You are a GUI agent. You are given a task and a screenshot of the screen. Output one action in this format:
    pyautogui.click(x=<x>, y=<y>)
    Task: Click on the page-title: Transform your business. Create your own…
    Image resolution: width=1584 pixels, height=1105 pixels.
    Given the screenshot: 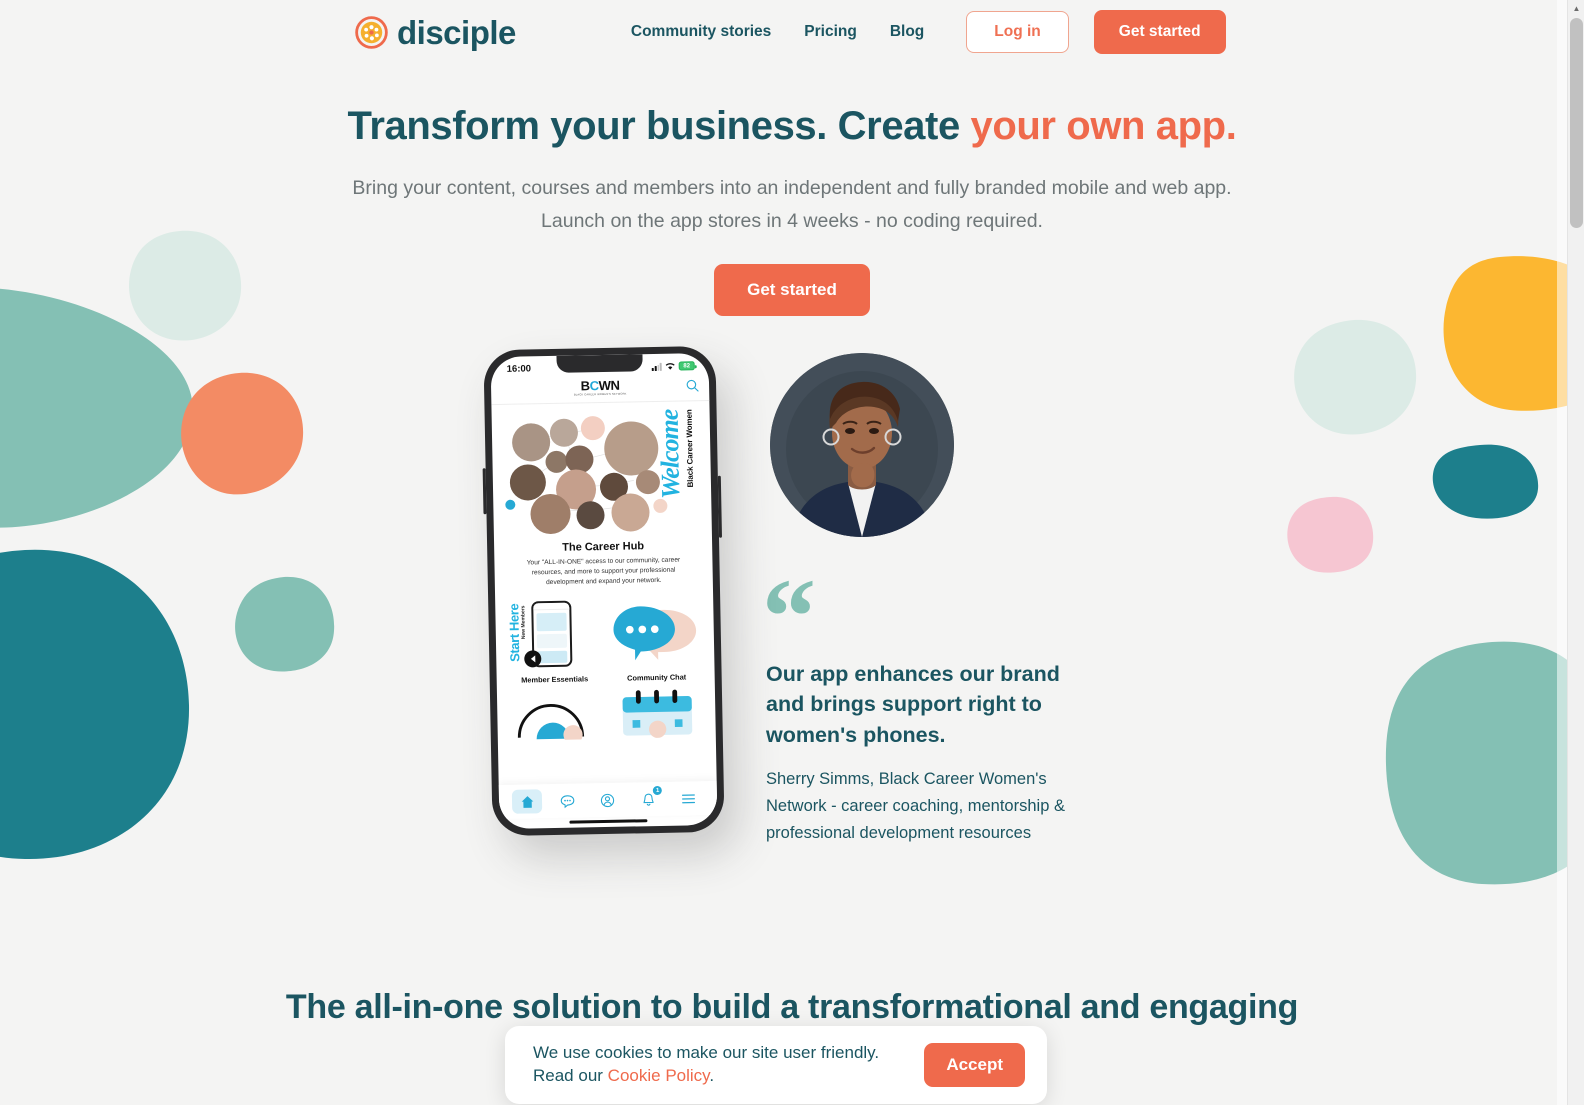 What is the action you would take?
    pyautogui.click(x=792, y=126)
    